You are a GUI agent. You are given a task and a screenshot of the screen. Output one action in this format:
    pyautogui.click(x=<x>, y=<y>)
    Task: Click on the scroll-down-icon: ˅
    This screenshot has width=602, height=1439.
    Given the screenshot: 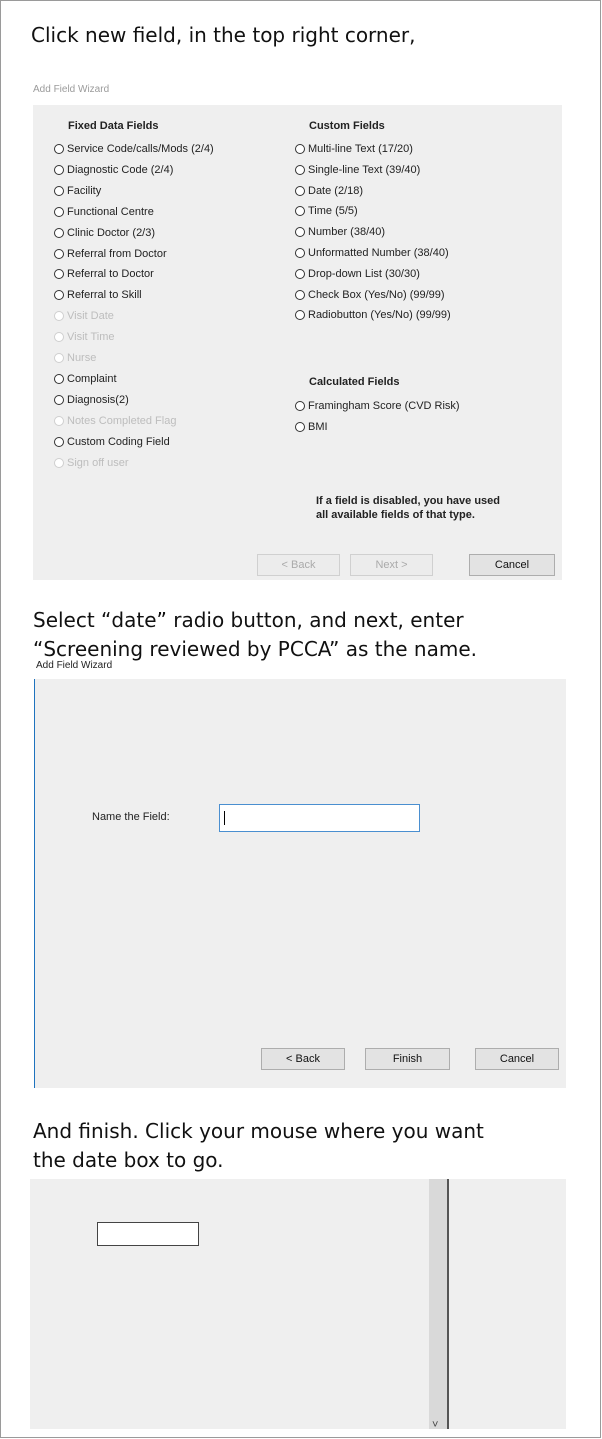 What is the action you would take?
    pyautogui.click(x=435, y=1425)
    